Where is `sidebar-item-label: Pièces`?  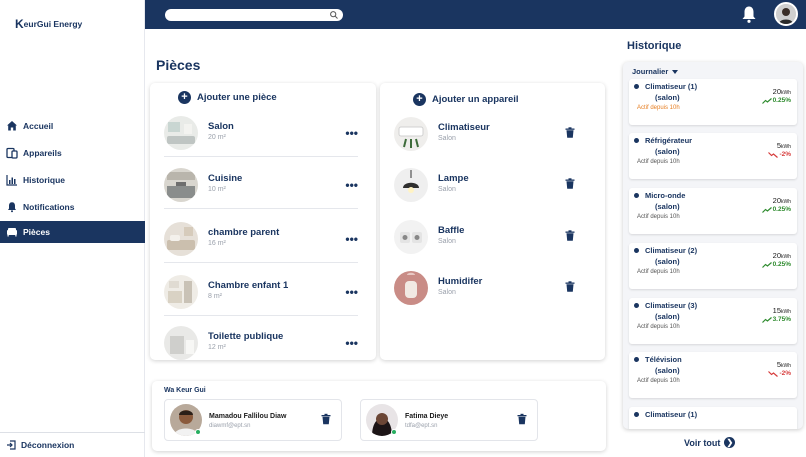
sidebar-item-label: Pièces is located at coordinates (36, 232).